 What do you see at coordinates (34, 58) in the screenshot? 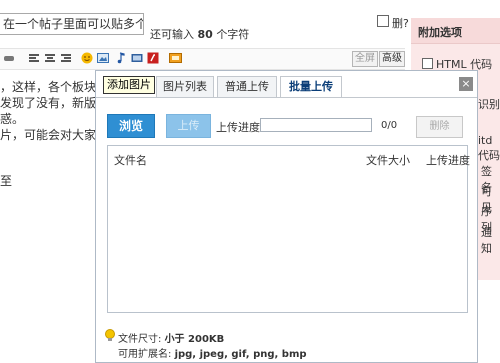
I see `align-left-icon` at bounding box center [34, 58].